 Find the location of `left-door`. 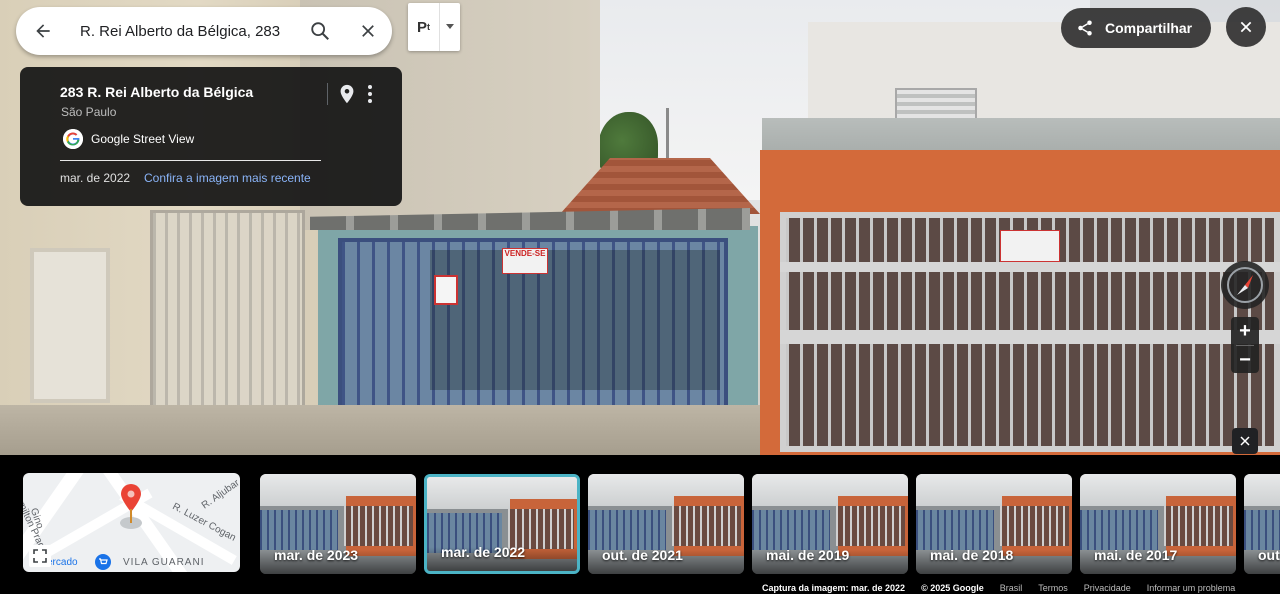

left-door is located at coordinates (70, 325).